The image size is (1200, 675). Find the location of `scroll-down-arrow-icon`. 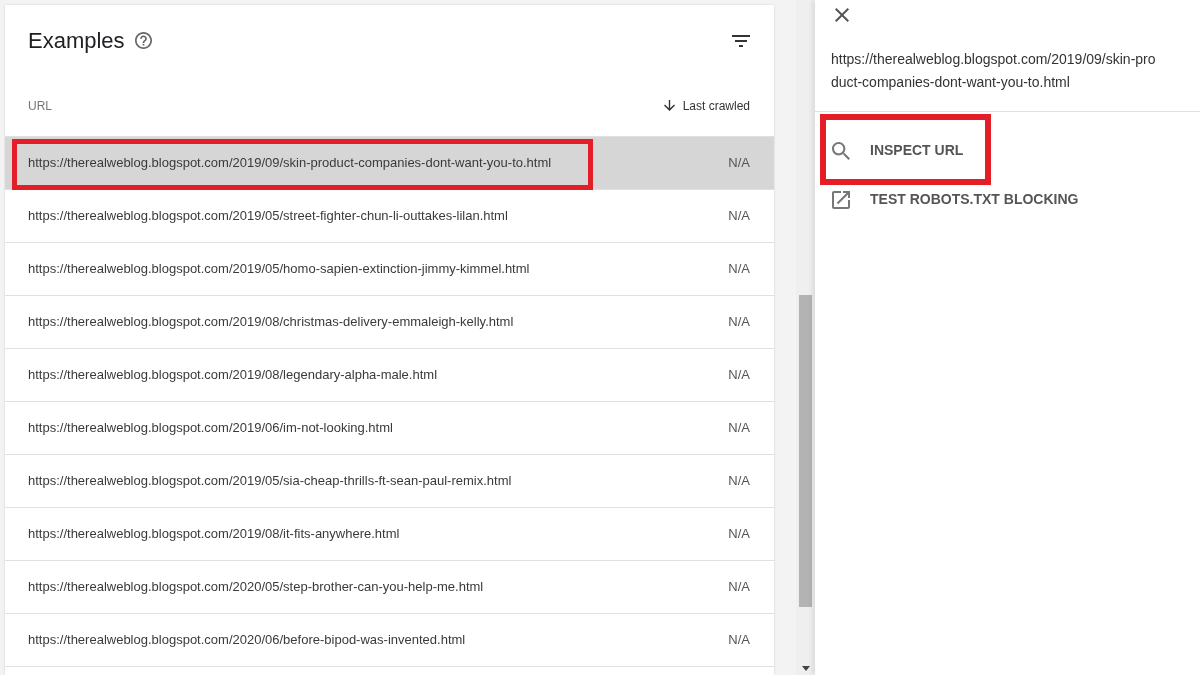

scroll-down-arrow-icon is located at coordinates (805, 668).